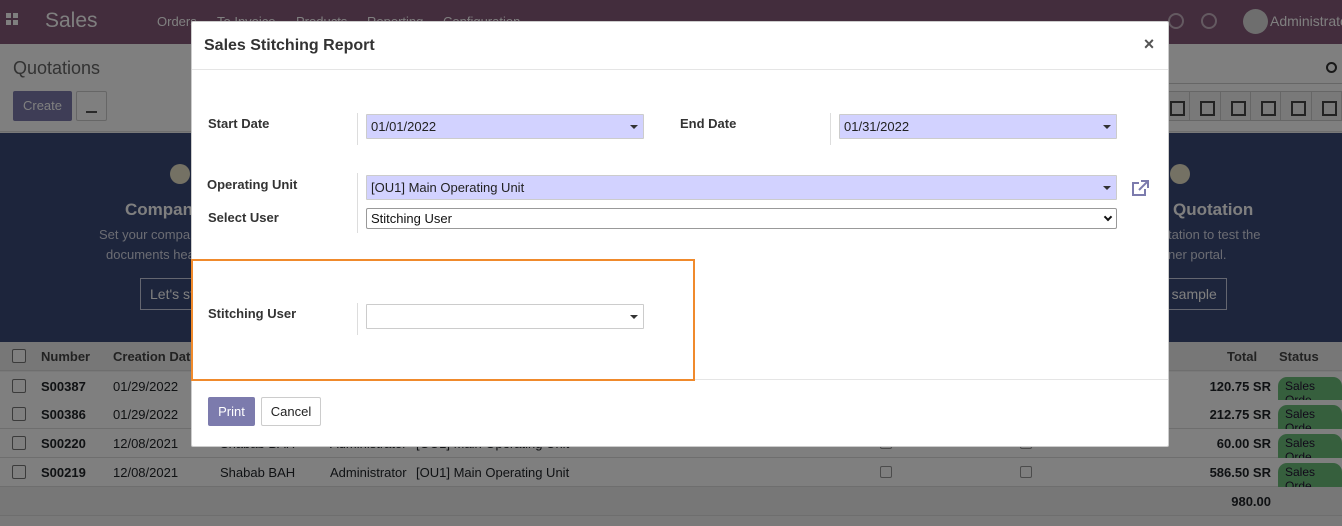  I want to click on dialog-footer: Print Cancel, so click(680, 413).